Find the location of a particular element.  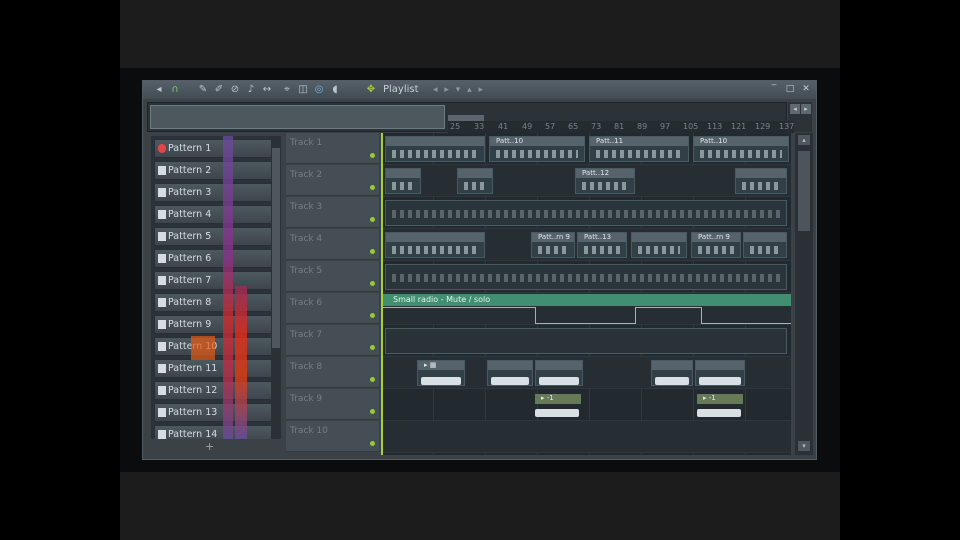

pattern-label: Pattern 7 is located at coordinates (190, 280).